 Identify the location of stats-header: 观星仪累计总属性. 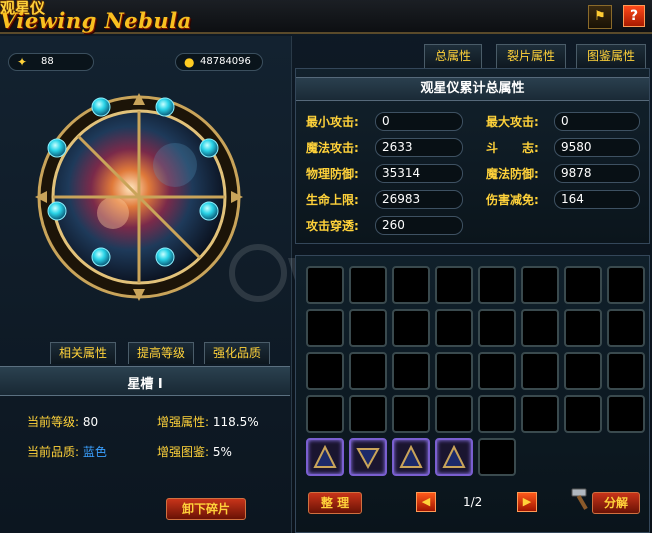
(472, 89).